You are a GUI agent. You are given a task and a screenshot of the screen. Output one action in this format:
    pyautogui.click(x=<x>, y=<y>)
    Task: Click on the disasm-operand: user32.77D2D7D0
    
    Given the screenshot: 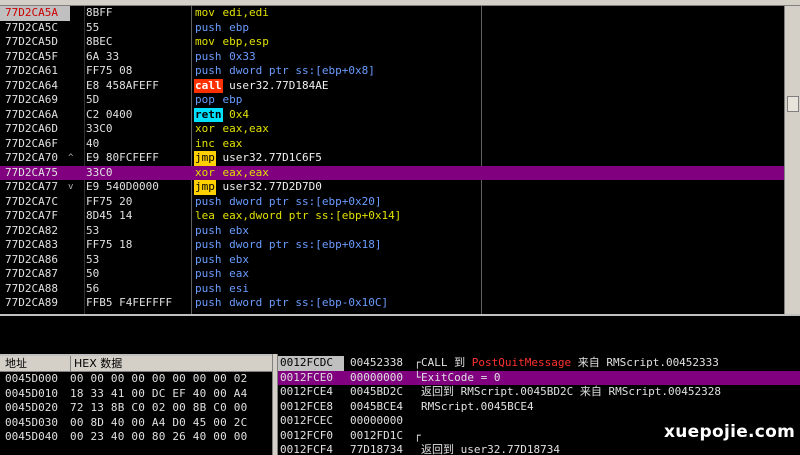 What is the action you would take?
    pyautogui.click(x=272, y=186)
    